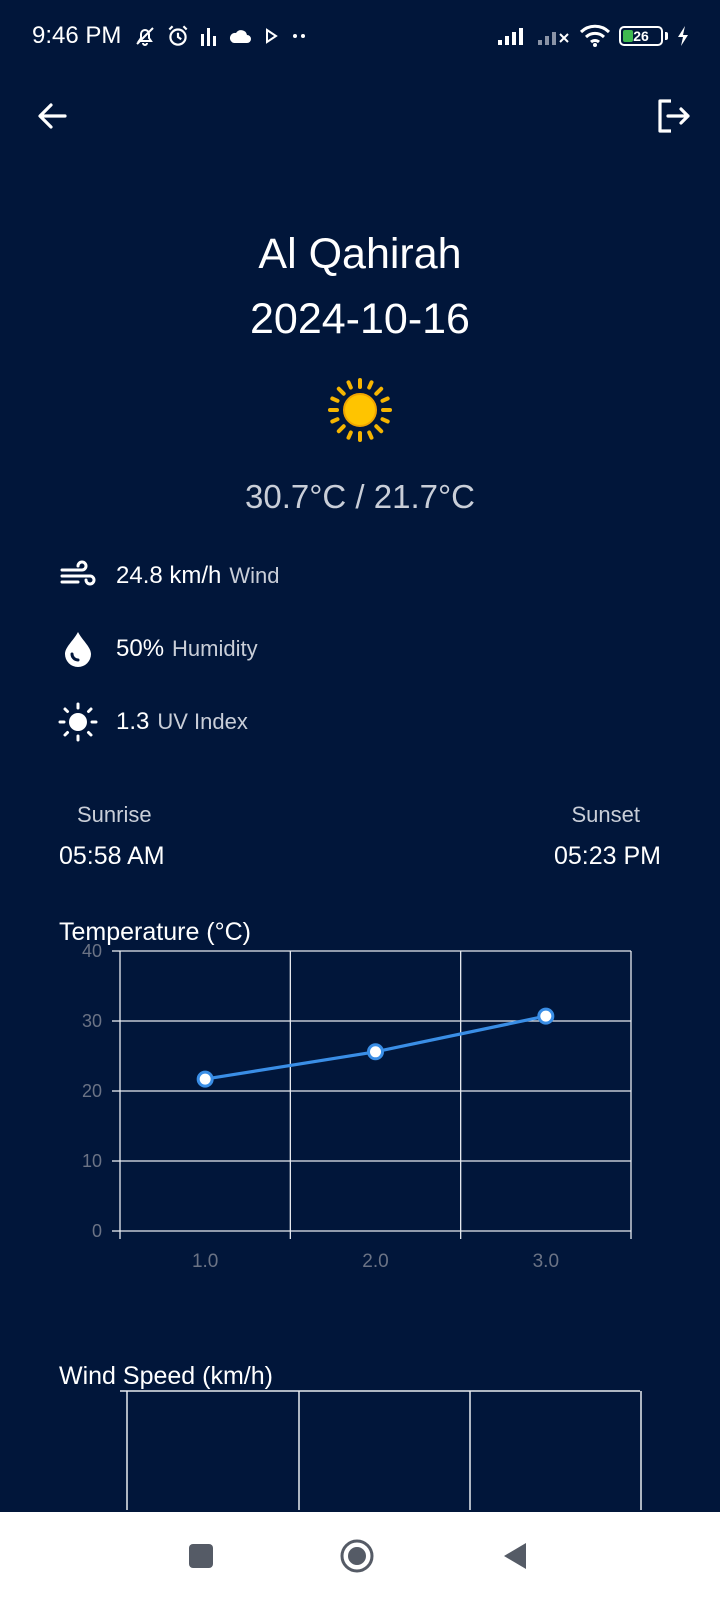  I want to click on wind-chart-title: Wind Speed (km/h), so click(166, 1376).